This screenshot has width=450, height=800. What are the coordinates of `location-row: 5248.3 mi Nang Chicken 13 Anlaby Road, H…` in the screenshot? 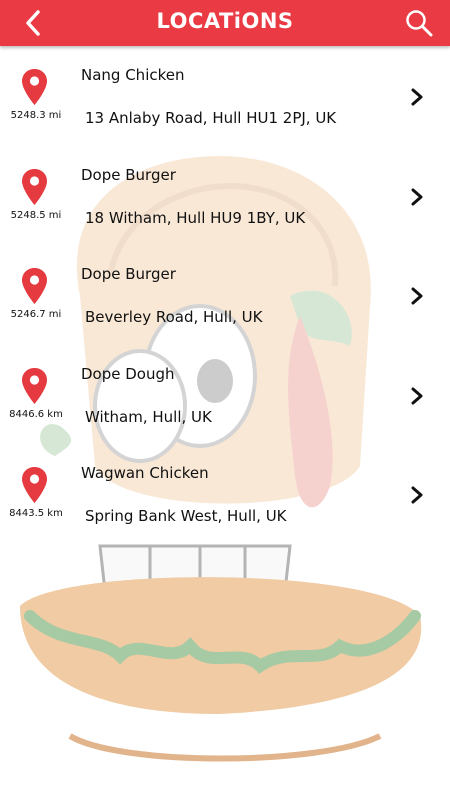 It's located at (225, 96).